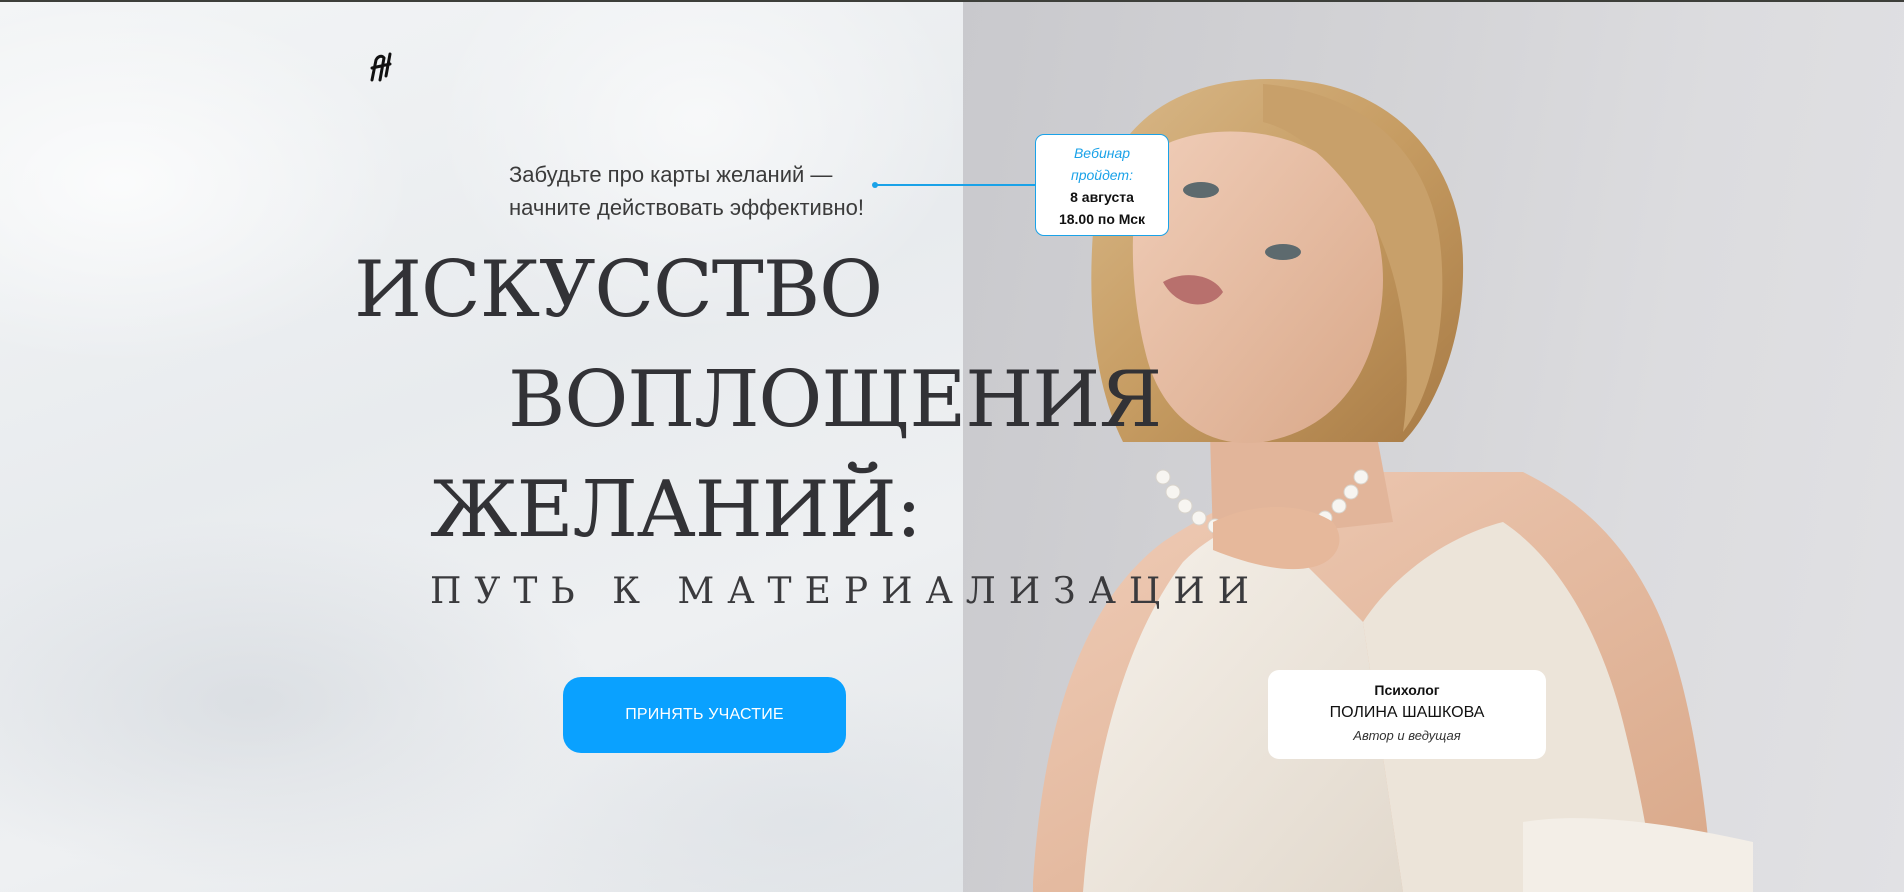 This screenshot has height=892, width=1904. Describe the element at coordinates (1407, 690) in the screenshot. I see `author-role: Психолог` at that location.